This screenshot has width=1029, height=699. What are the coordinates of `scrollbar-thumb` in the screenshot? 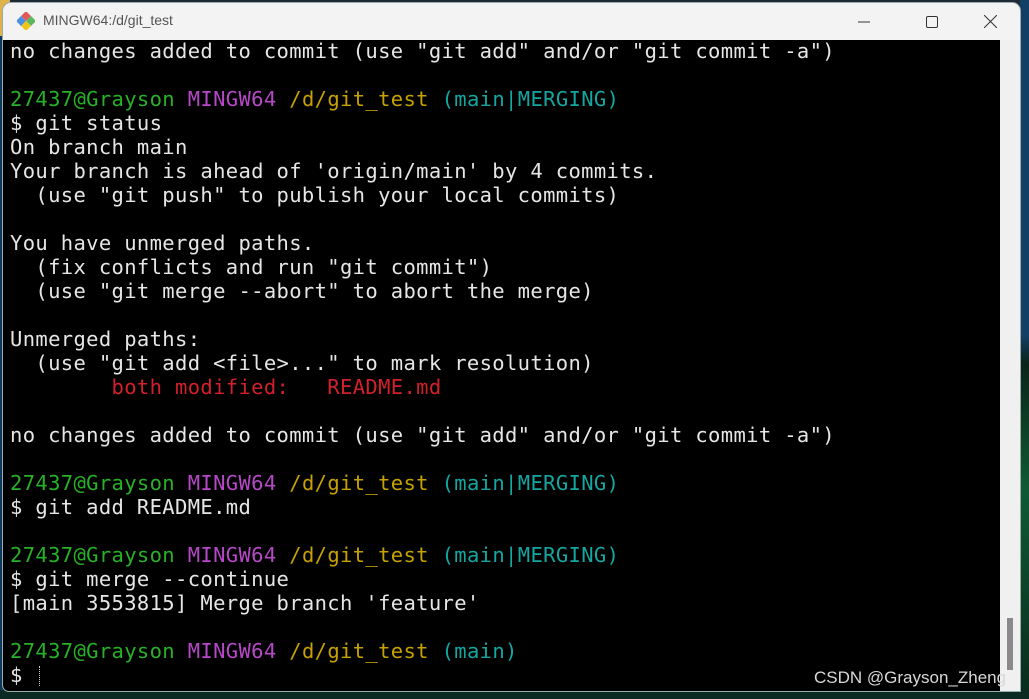 It's located at (1010, 644).